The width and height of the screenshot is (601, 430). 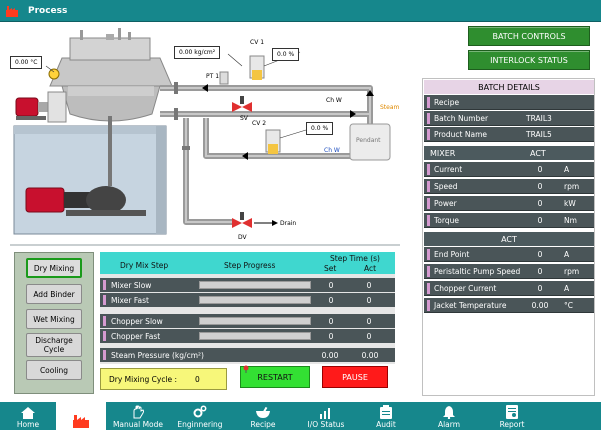 I want to click on step-row-label: Chopper Slow, so click(x=137, y=321).